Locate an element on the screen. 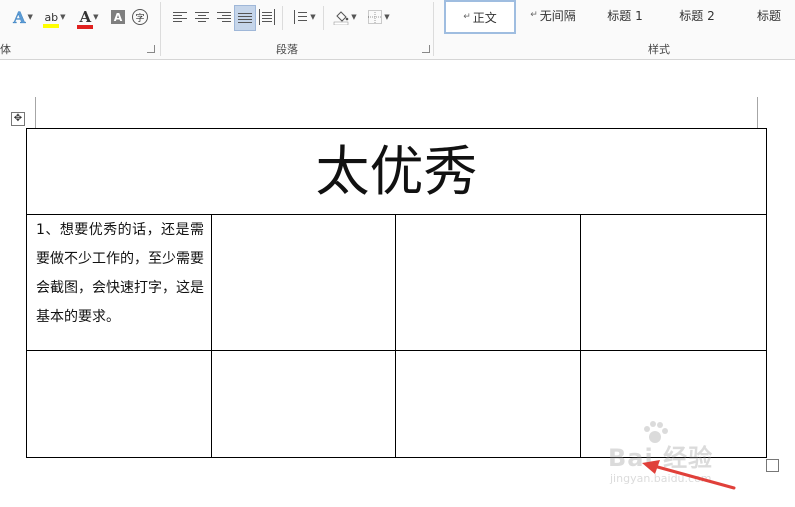 This screenshot has height=507, width=795. line-spacing-icon is located at coordinates (300, 17).